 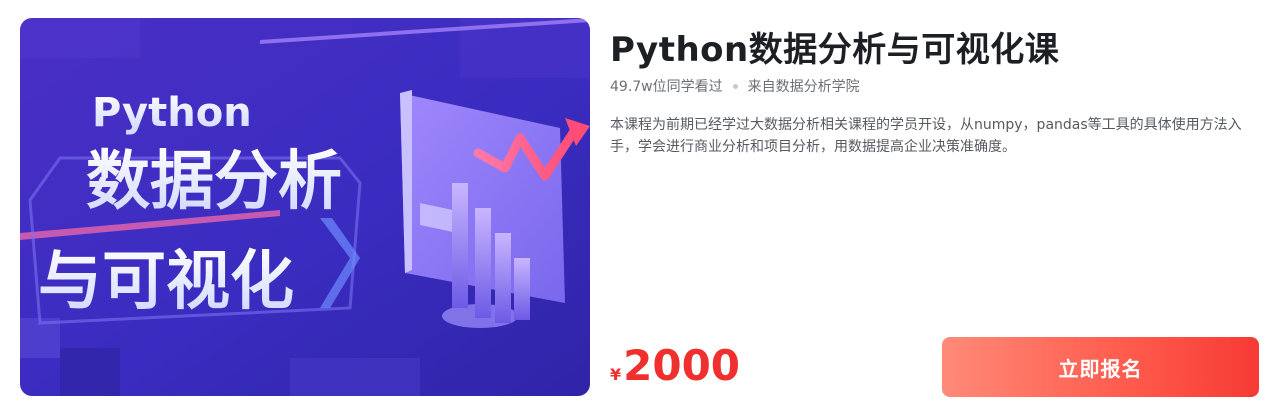 I want to click on separator-dot, so click(x=735, y=86).